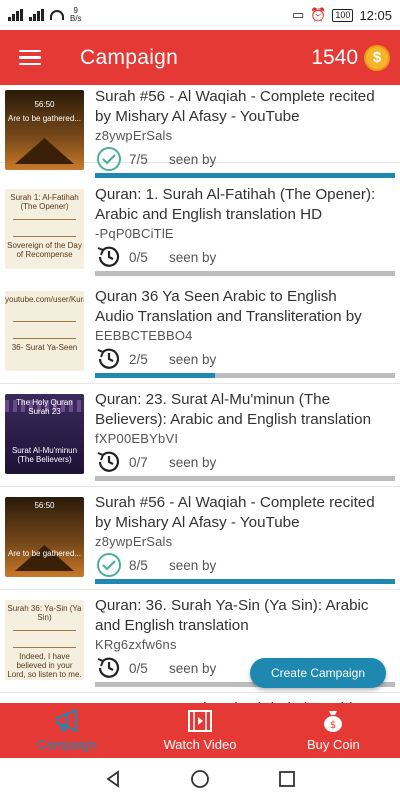 This screenshot has width=400, height=800. I want to click on view-status: 7/5 seen by, so click(155, 159).